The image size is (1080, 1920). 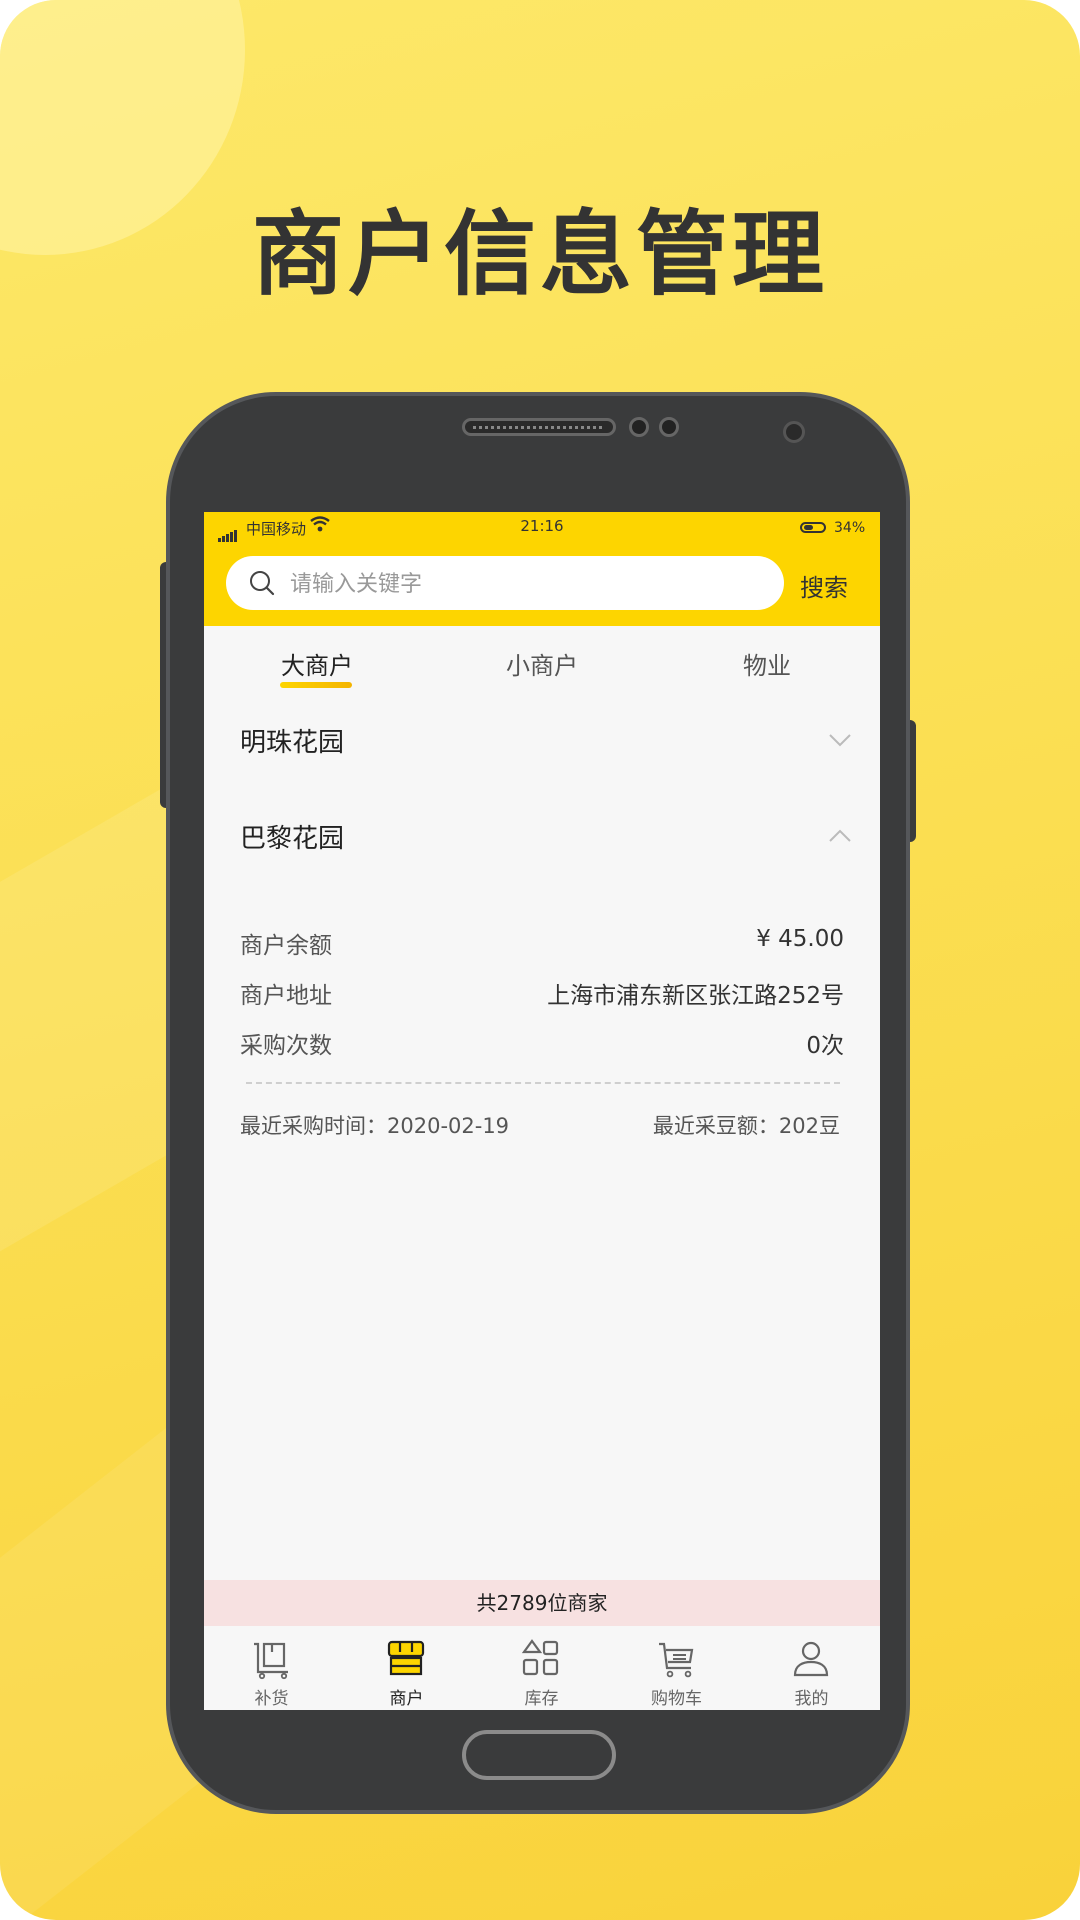 I want to click on nav-profile: 我的, so click(x=811, y=1668).